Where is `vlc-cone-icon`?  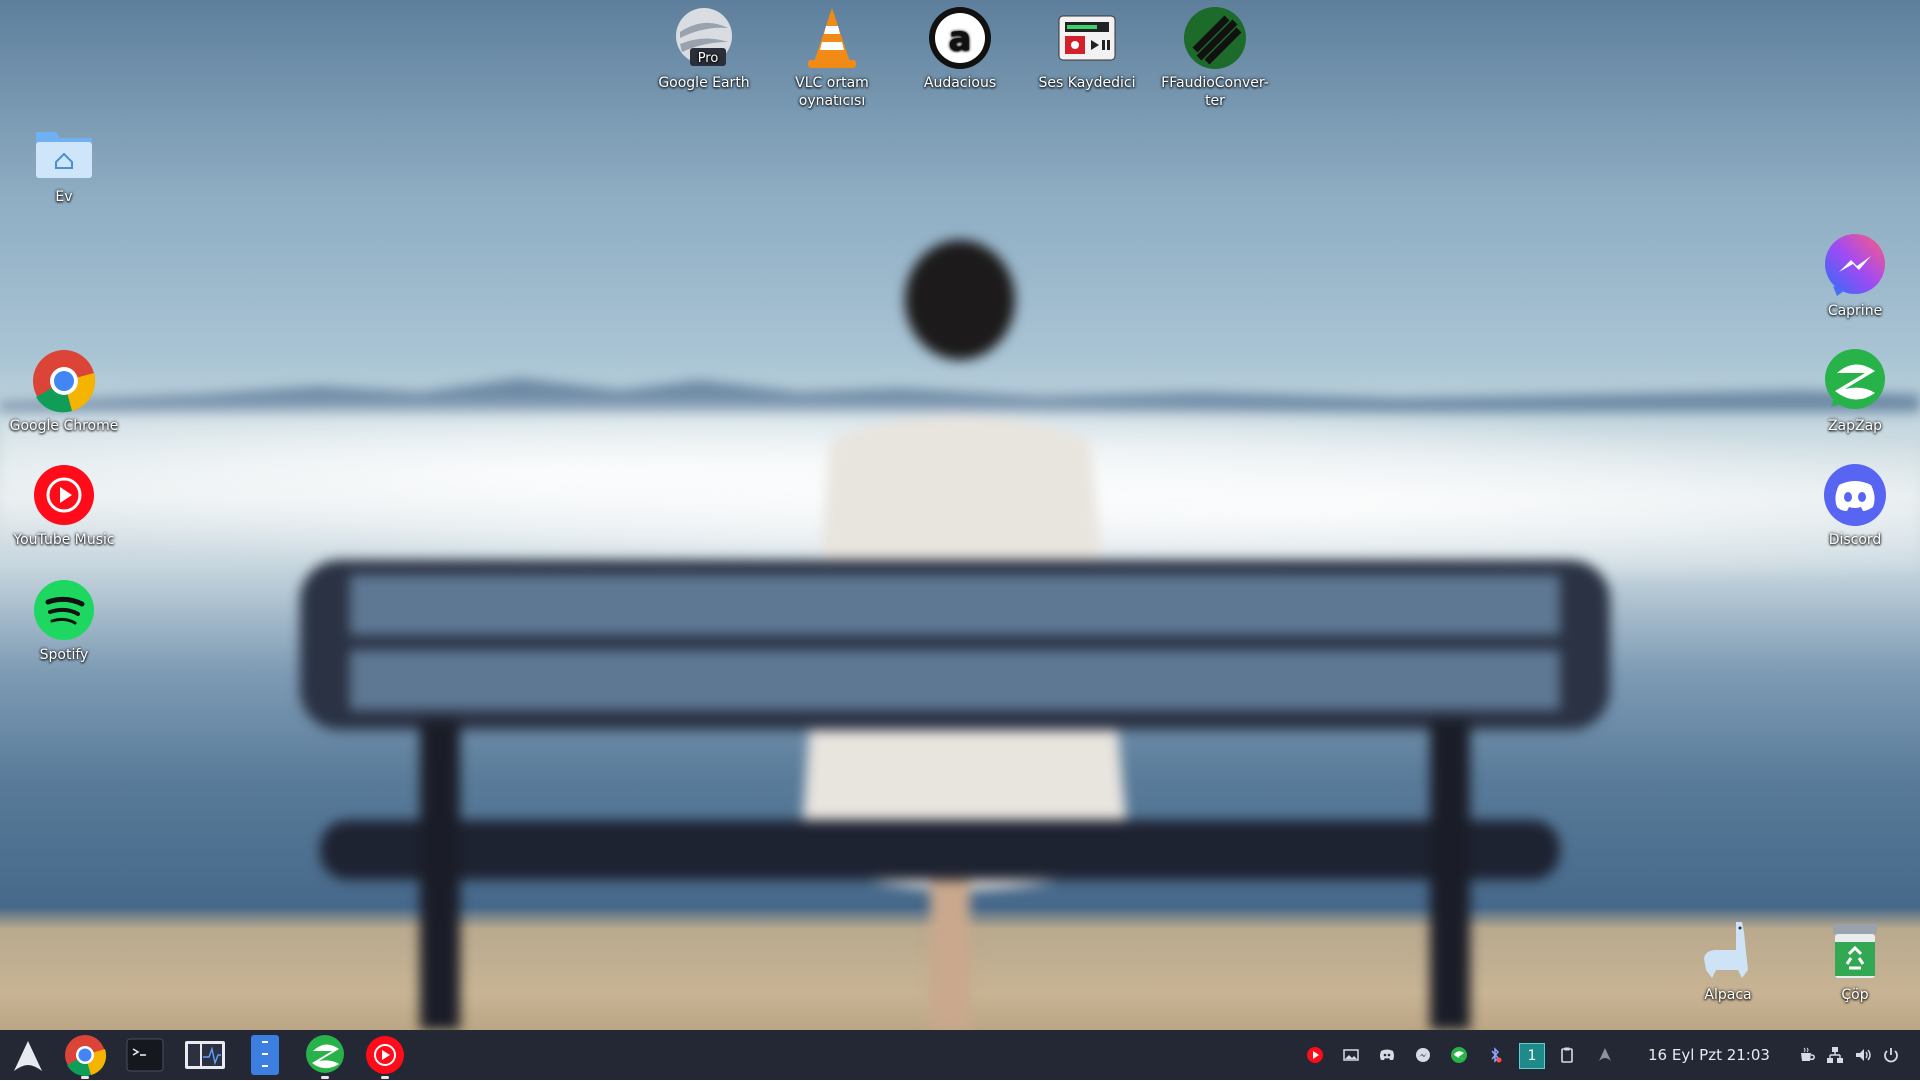
vlc-cone-icon is located at coordinates (832, 38).